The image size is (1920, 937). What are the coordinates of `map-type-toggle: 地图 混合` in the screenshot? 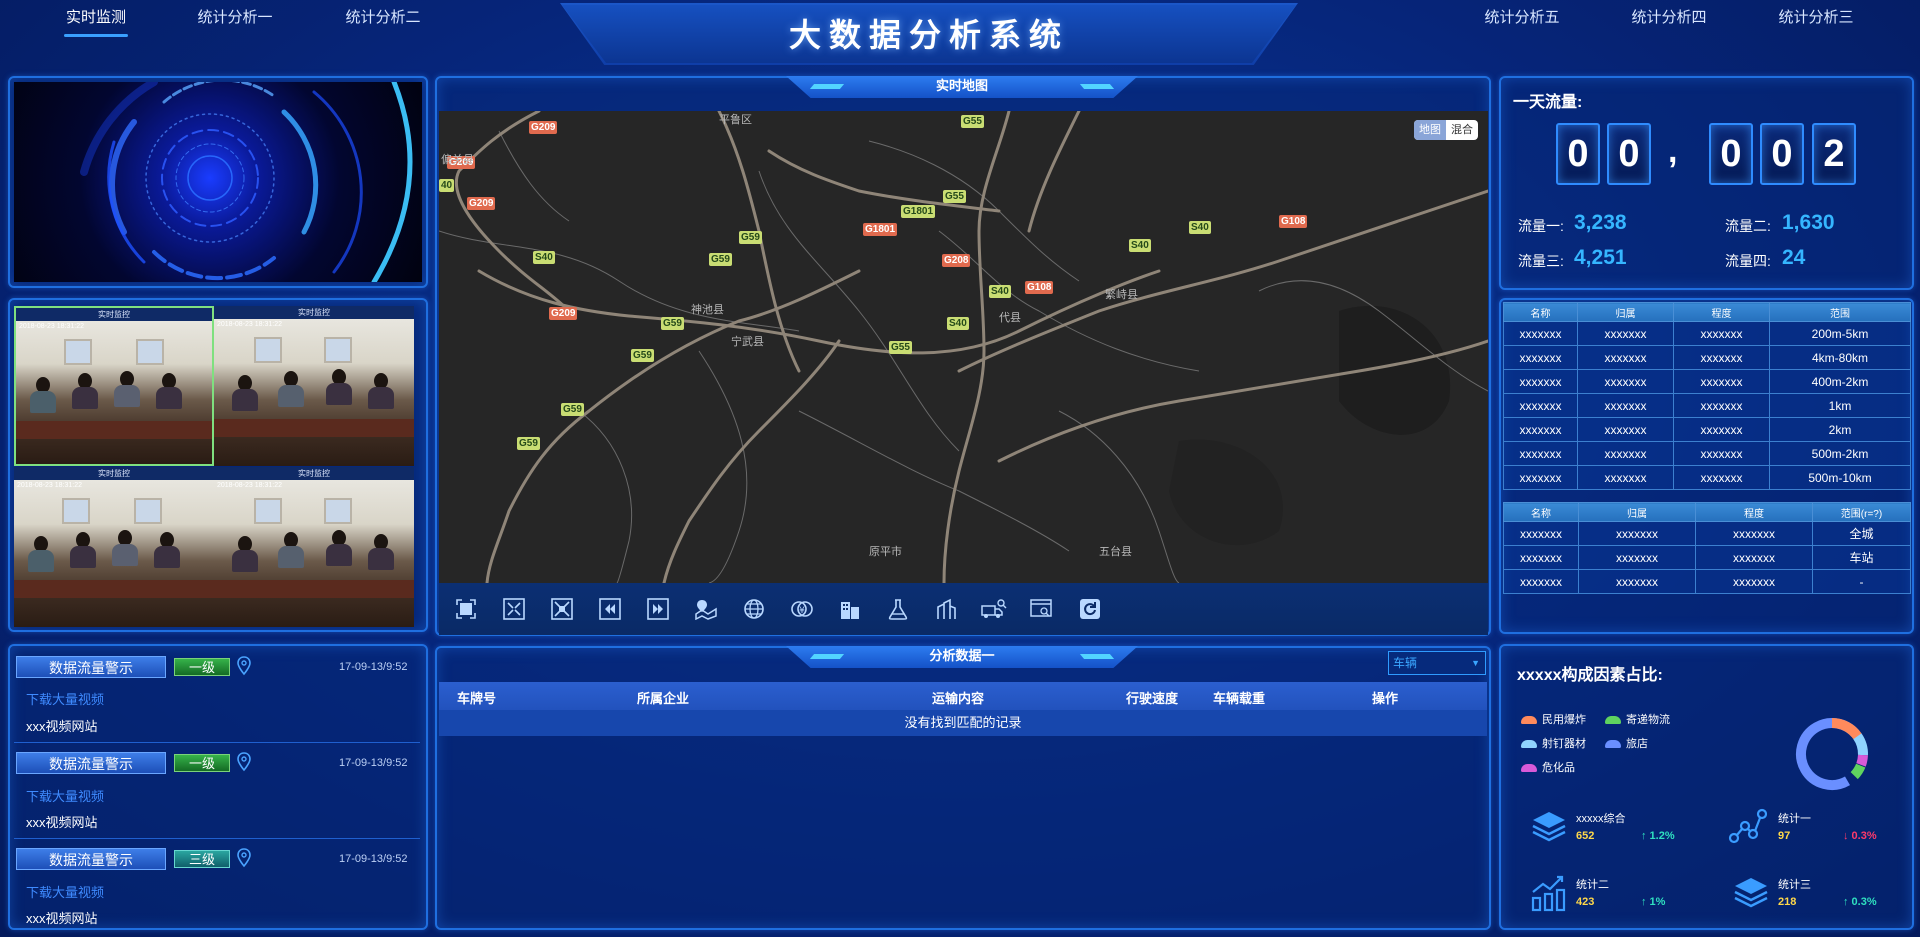 It's located at (1446, 130).